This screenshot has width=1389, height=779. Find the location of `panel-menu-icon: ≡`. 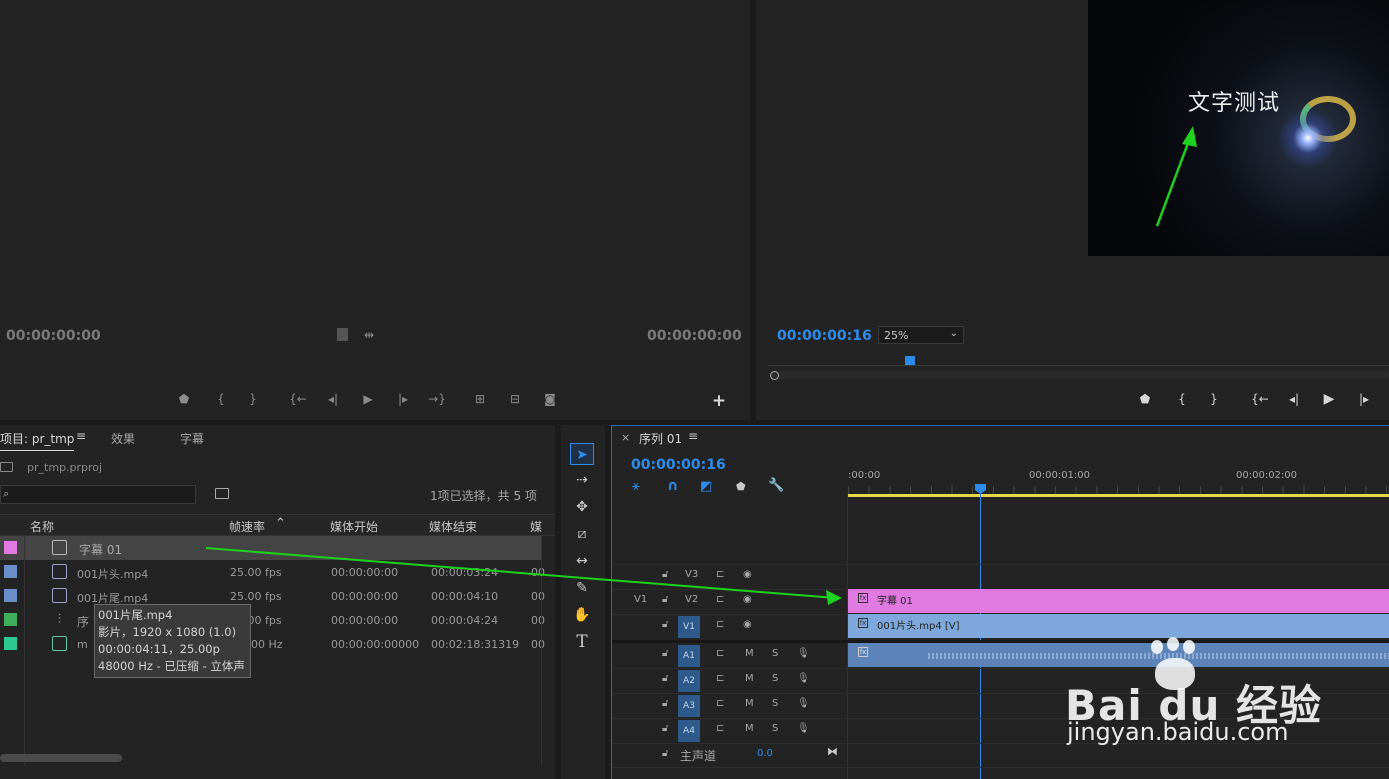

panel-menu-icon: ≡ is located at coordinates (81, 436).